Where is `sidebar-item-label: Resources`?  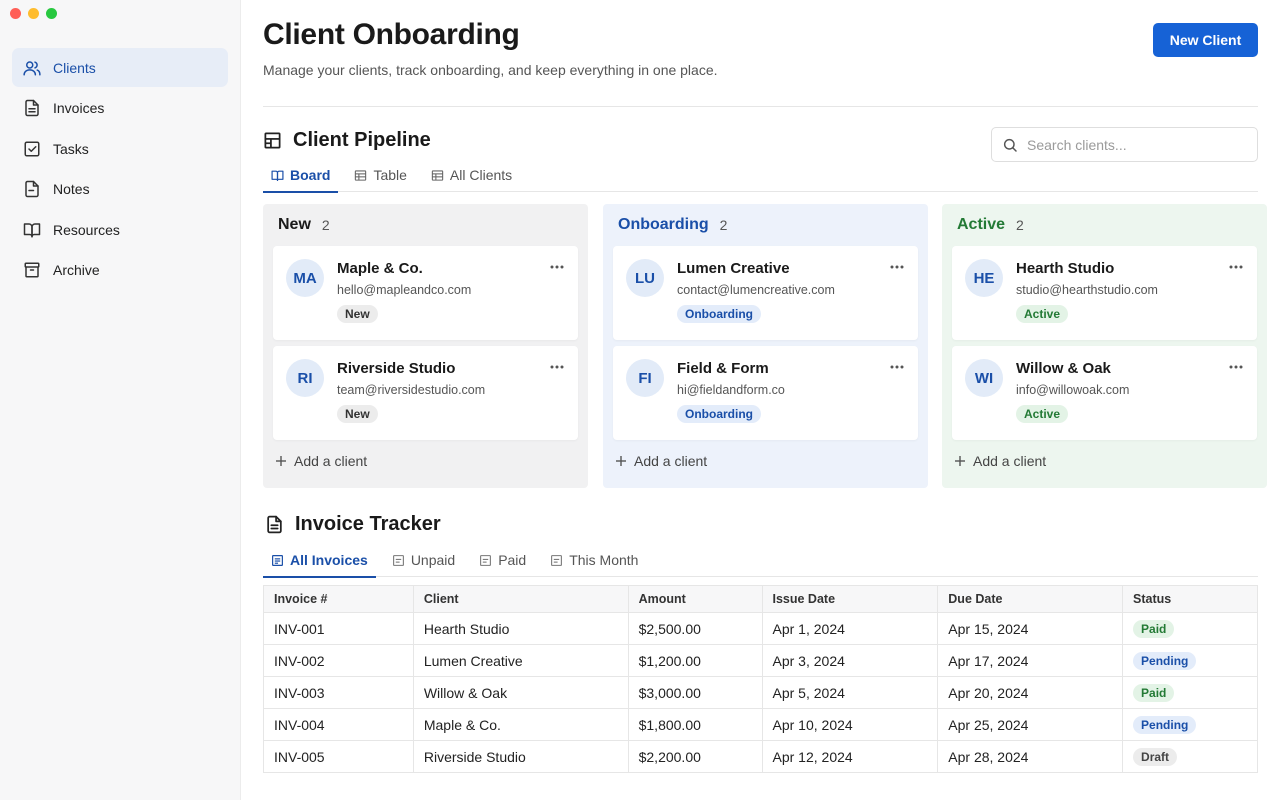 sidebar-item-label: Resources is located at coordinates (86, 229).